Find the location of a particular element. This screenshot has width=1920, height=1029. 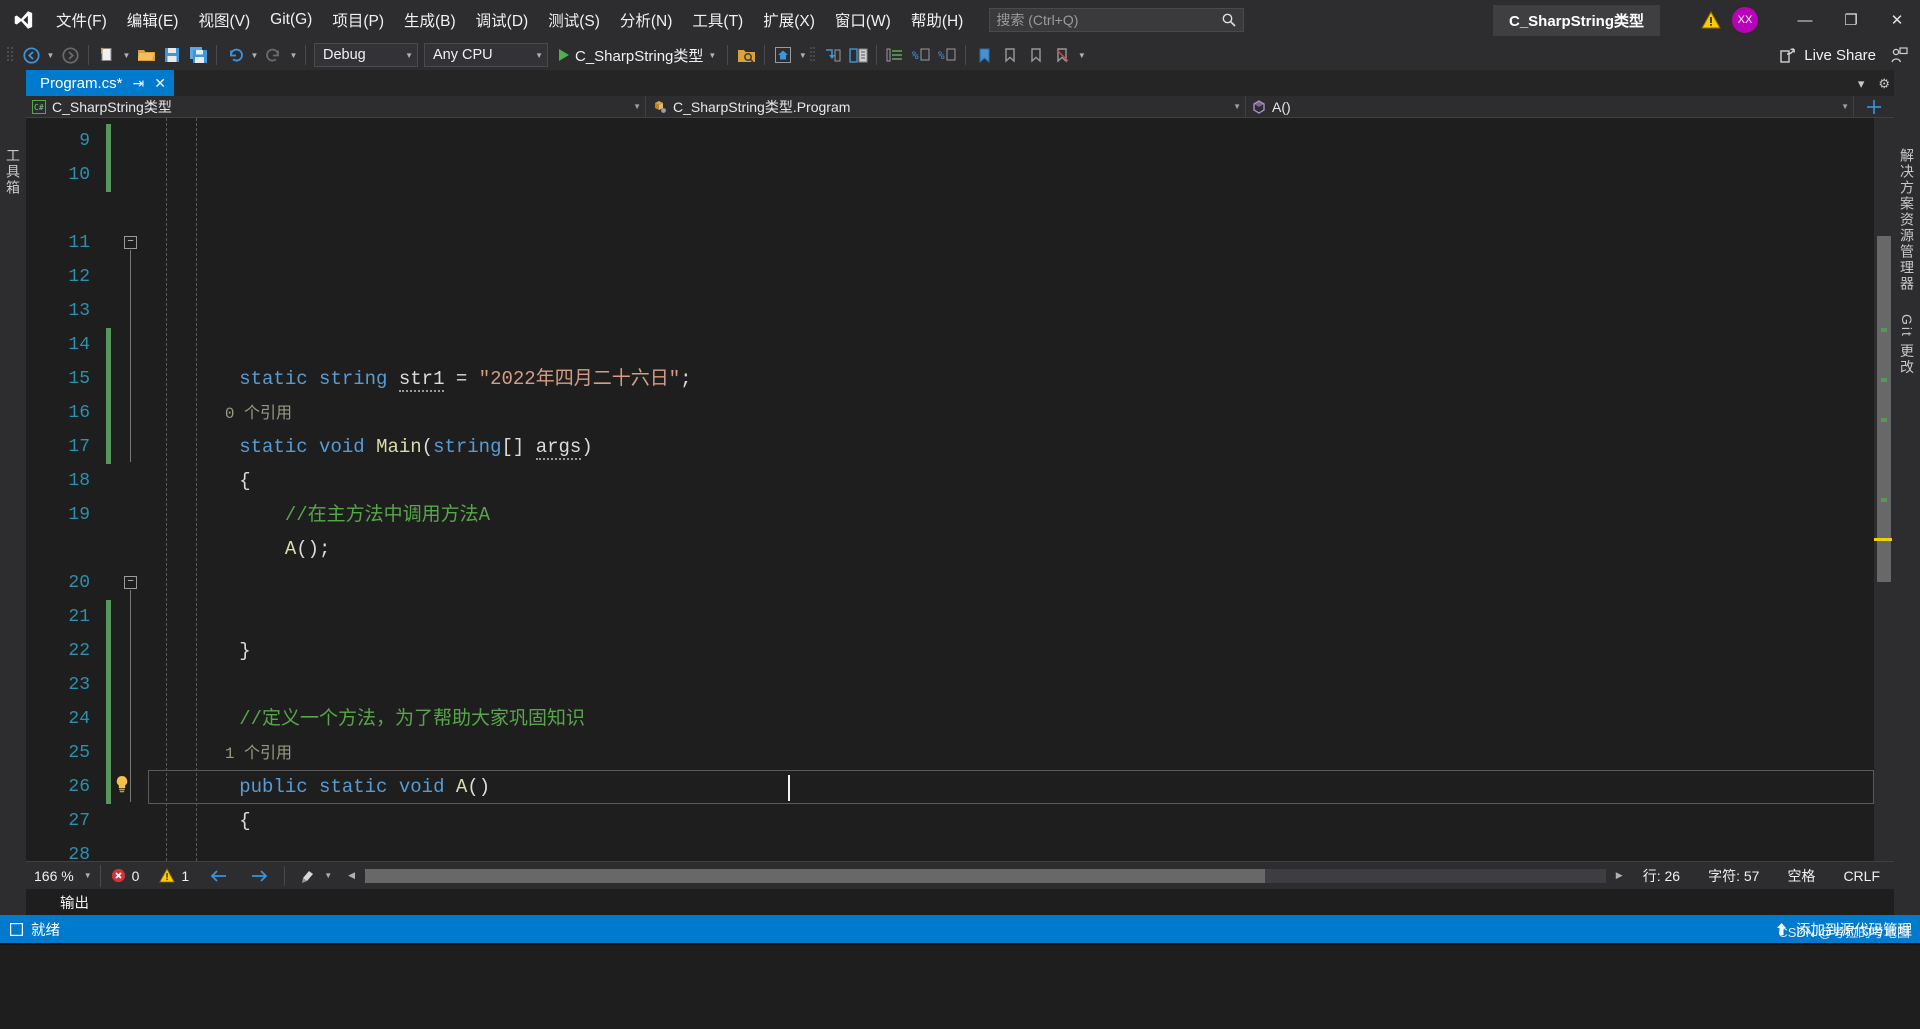

menu-extensions: 扩展(X) is located at coordinates (789, 20).